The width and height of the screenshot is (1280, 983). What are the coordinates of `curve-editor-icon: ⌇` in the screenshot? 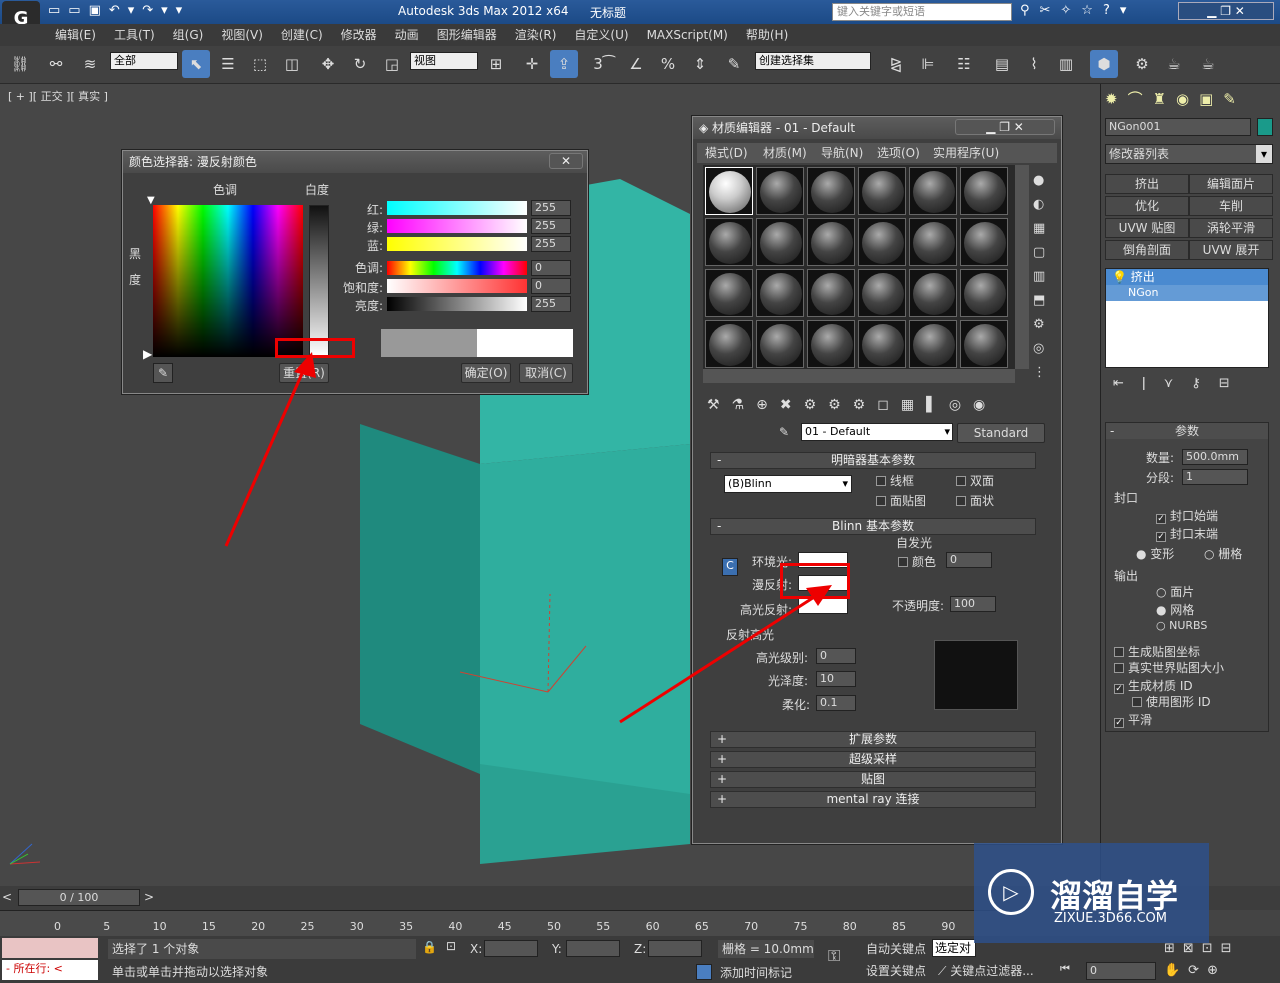 It's located at (1034, 64).